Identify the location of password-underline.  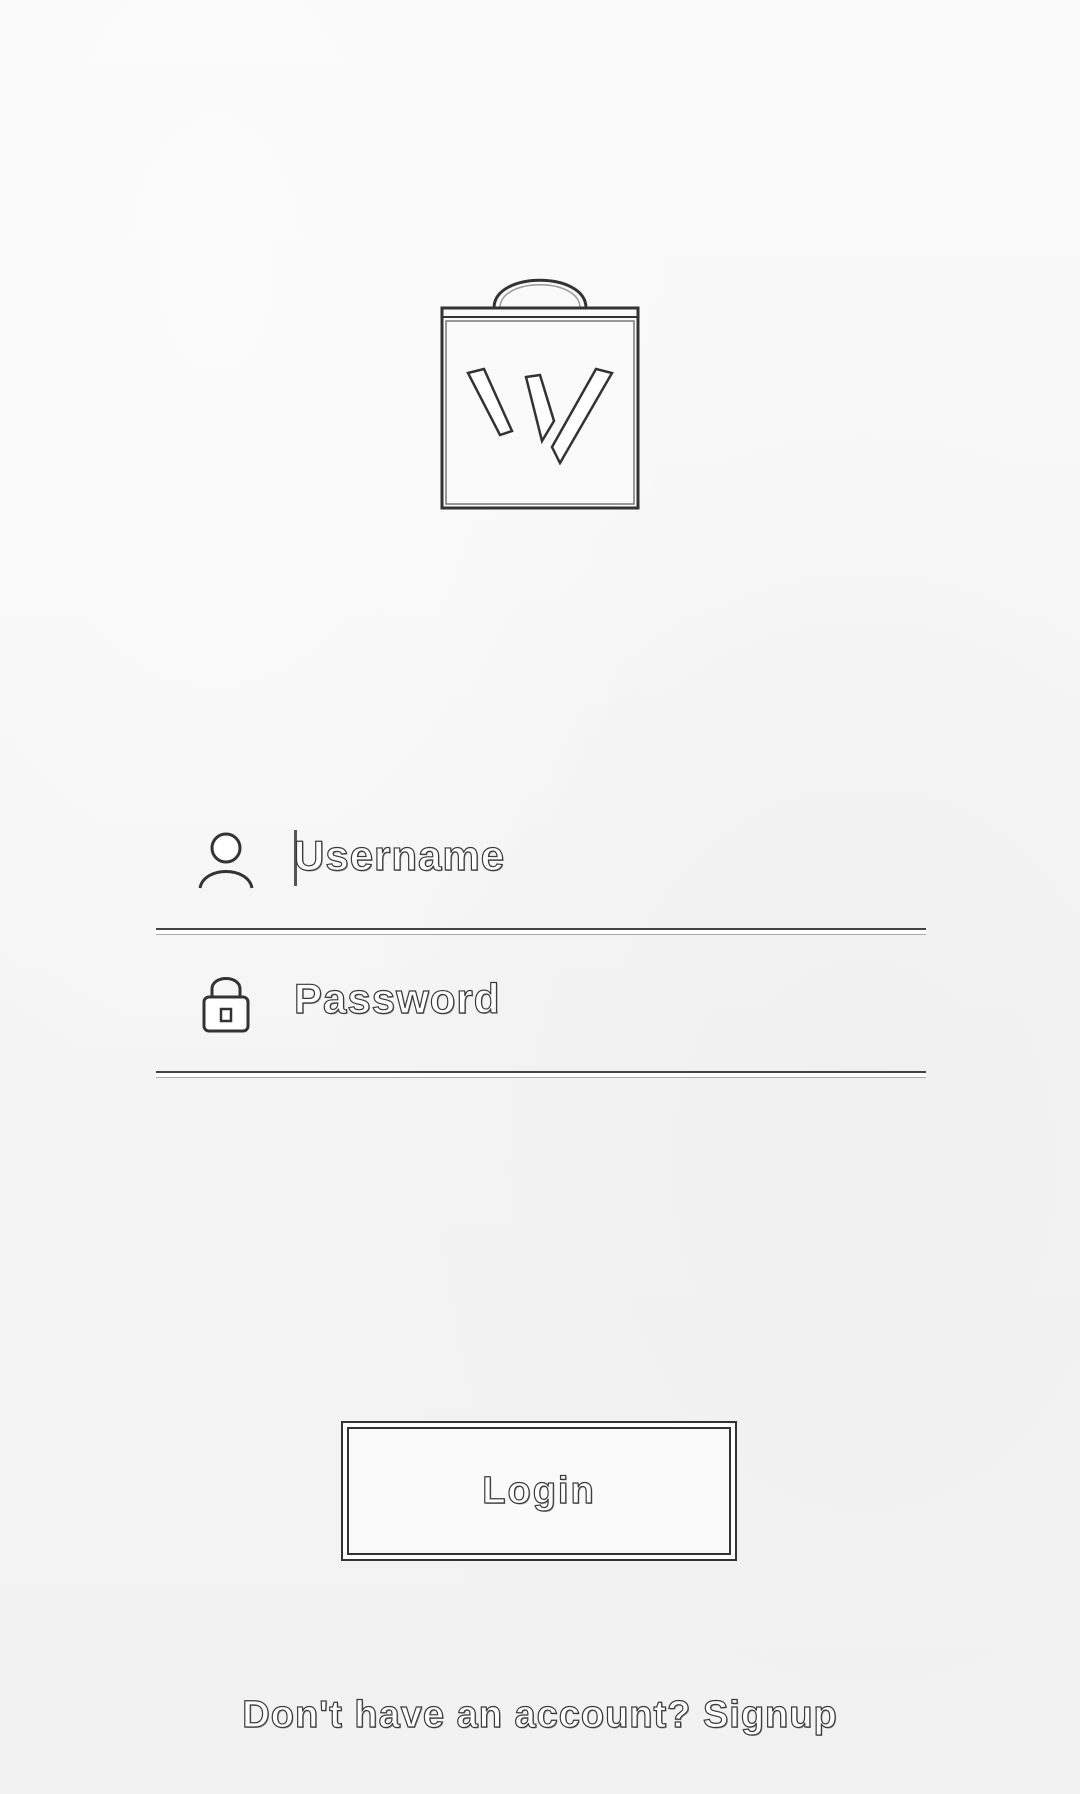
(541, 1074).